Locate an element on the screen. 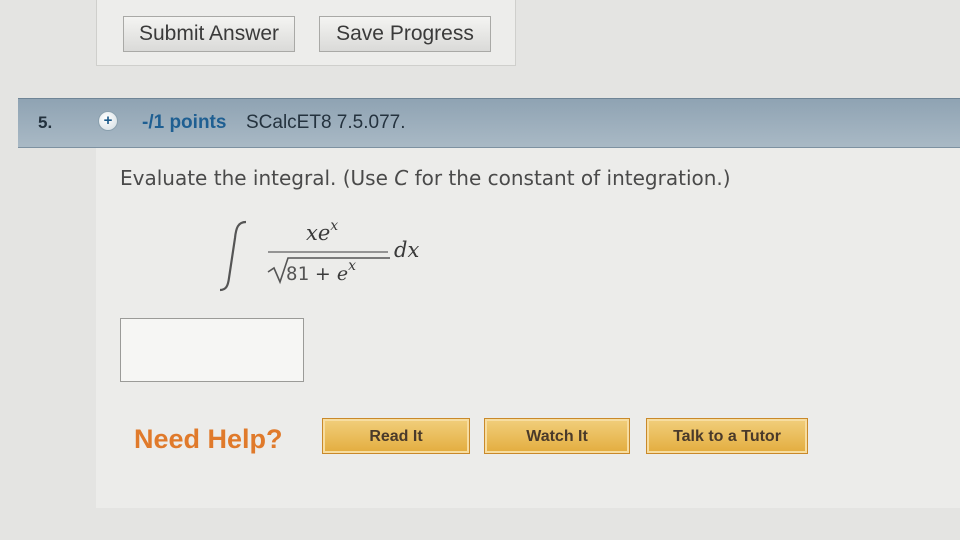 The image size is (960, 540). answer-input is located at coordinates (212, 350).